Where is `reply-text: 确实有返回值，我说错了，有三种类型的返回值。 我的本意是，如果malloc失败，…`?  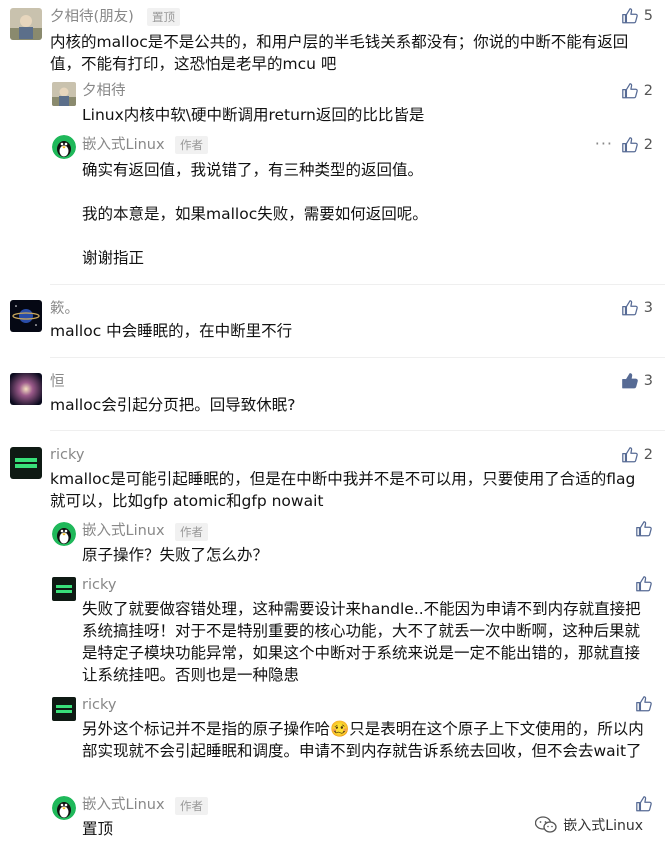
reply-text: 确实有返回值，我说错了，有三种类型的返回值。 我的本意是，如果malloc失败，… is located at coordinates (255, 214).